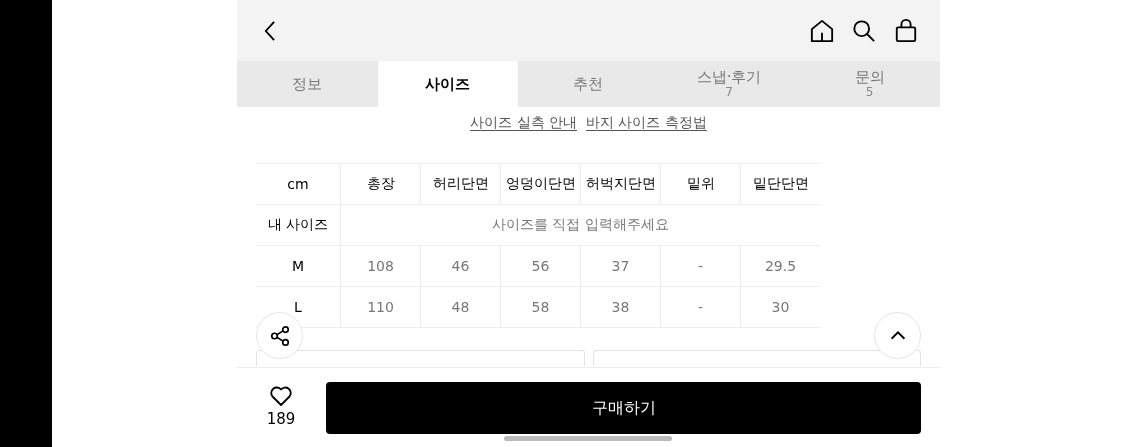  What do you see at coordinates (620, 266) in the screenshot?
I see `table-cell: 37` at bounding box center [620, 266].